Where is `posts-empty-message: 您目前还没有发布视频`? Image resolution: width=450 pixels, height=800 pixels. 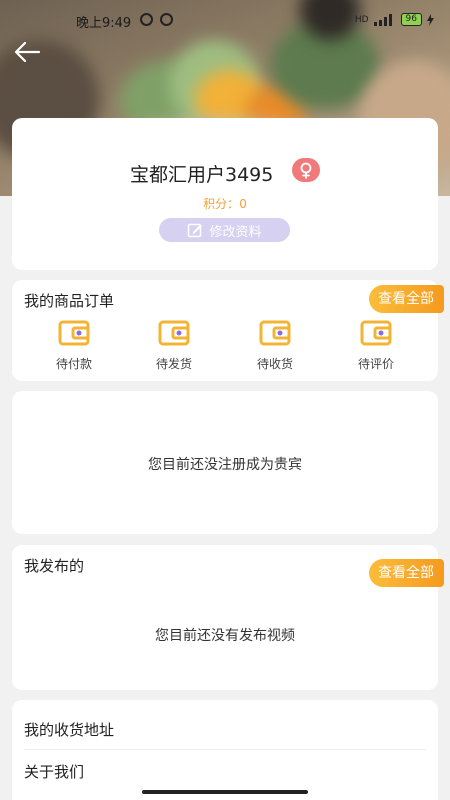 posts-empty-message: 您目前还没有发布视频 is located at coordinates (225, 636).